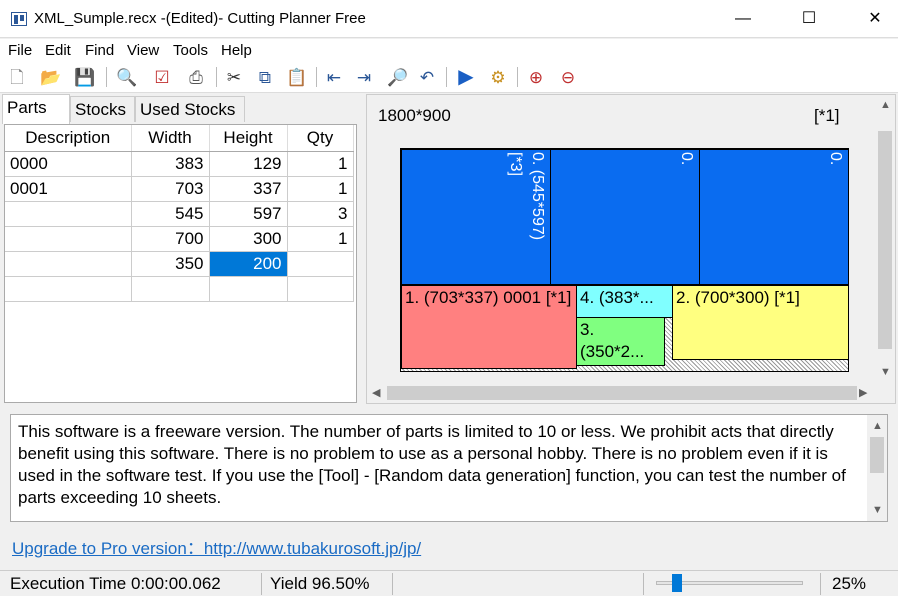 This screenshot has width=898, height=596. I want to click on paste-icon: 📋, so click(297, 77).